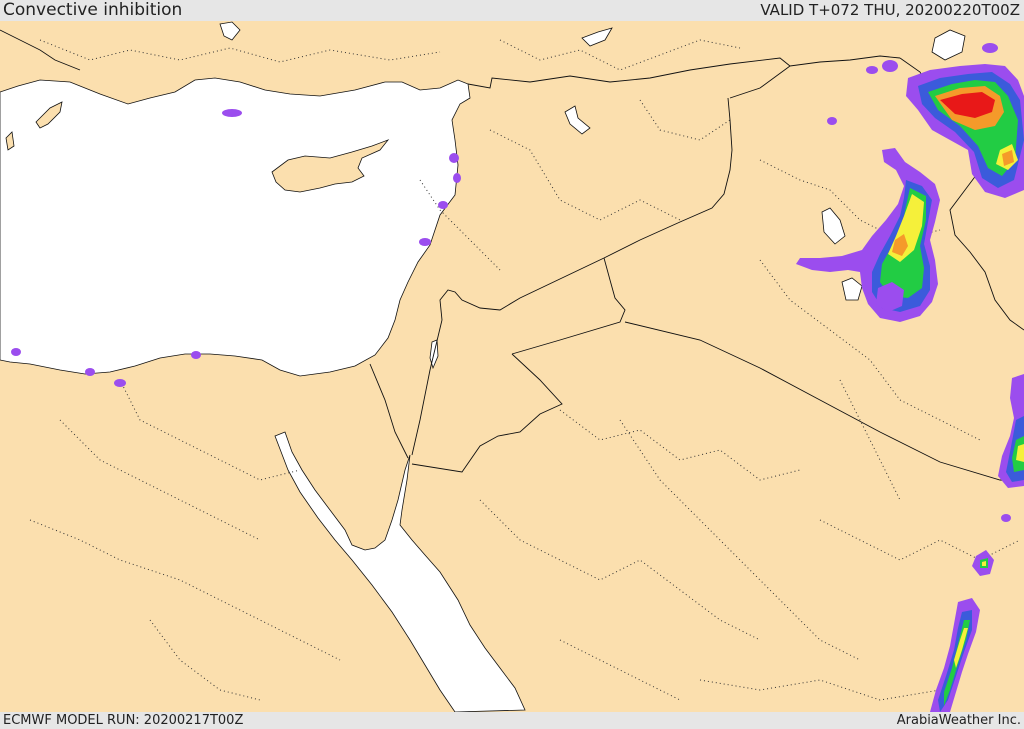 The height and width of the screenshot is (729, 1024). Describe the element at coordinates (123, 720) in the screenshot. I see `model-run: ECMWF MODEL RUN: 20200217T00Z` at that location.